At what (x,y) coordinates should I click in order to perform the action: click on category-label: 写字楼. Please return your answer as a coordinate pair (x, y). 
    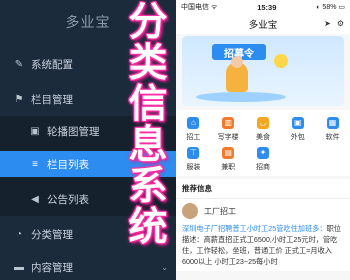
    Looking at the image, I should click on (228, 137).